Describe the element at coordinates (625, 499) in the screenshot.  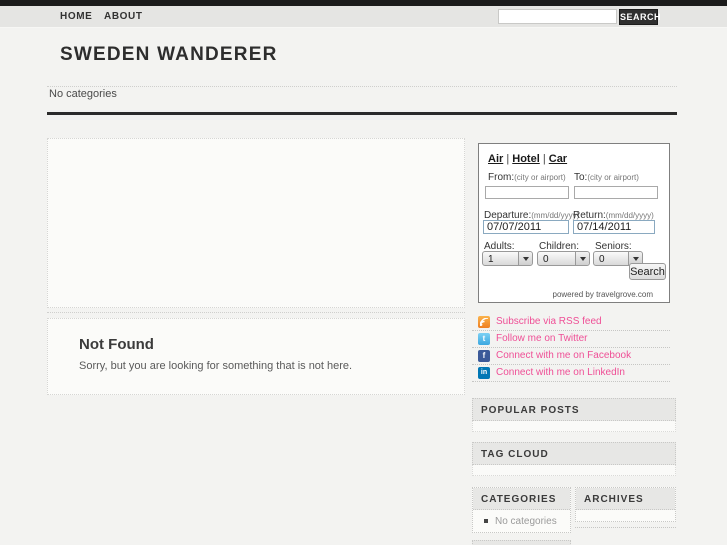
I see `archives-header: ARCHIVES` at that location.